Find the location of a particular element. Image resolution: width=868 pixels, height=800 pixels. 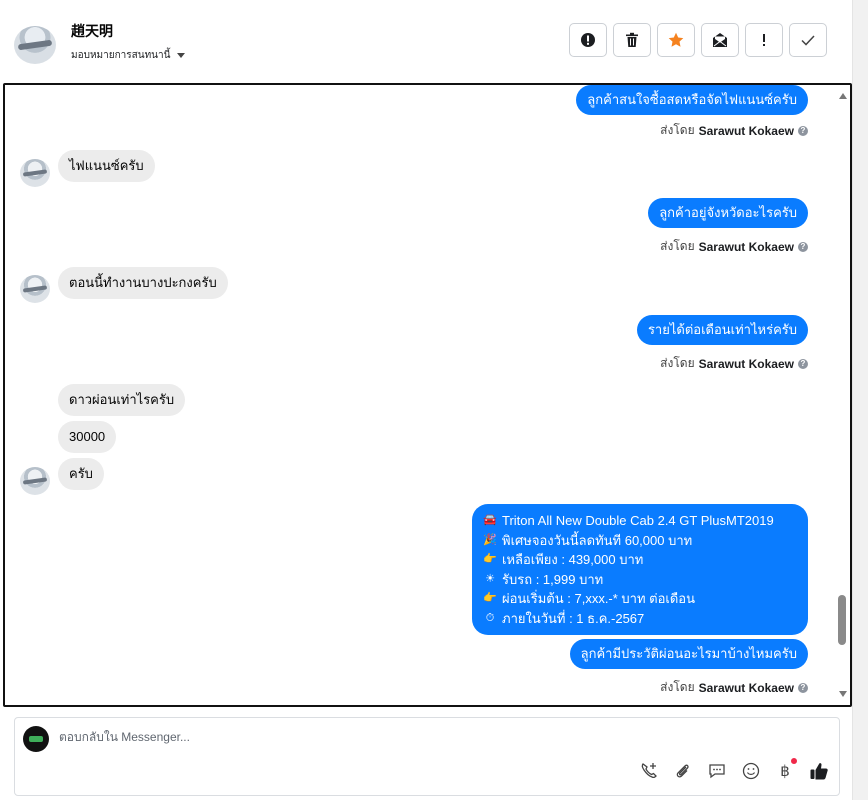

envelope-open-icon is located at coordinates (720, 40).